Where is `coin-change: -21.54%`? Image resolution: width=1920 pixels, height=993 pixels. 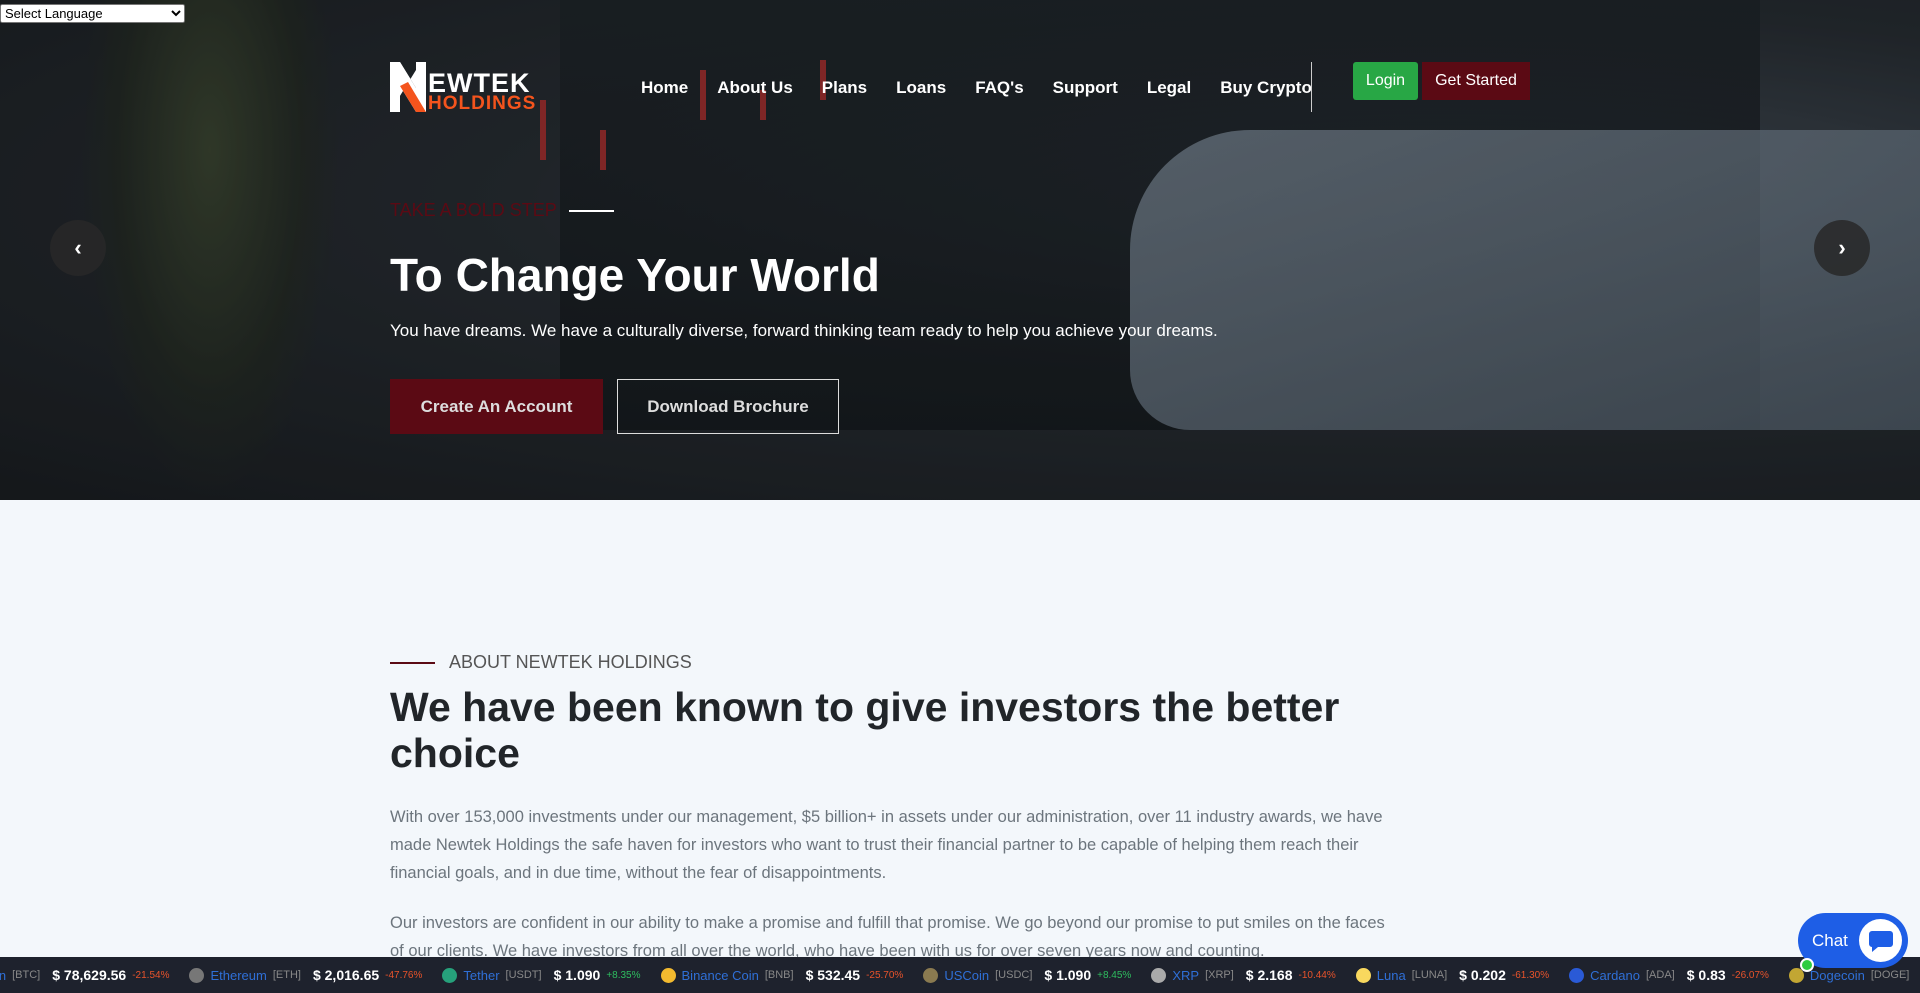 coin-change: -21.54% is located at coordinates (151, 975).